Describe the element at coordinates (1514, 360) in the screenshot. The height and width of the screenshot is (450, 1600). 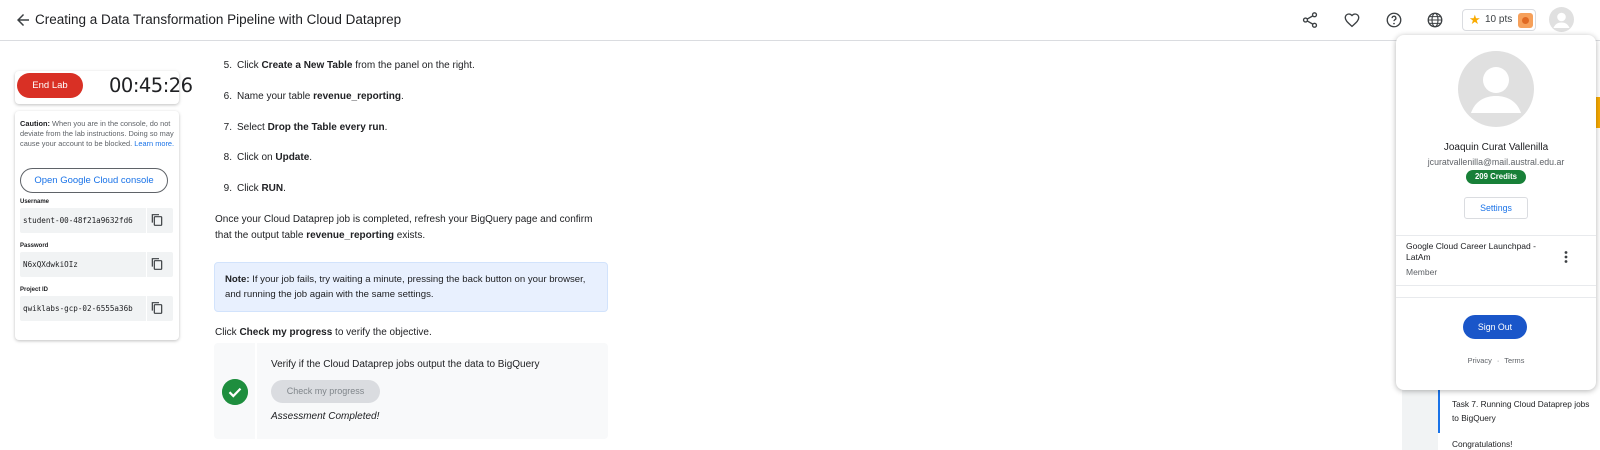
I see `terms-link: Terms` at that location.